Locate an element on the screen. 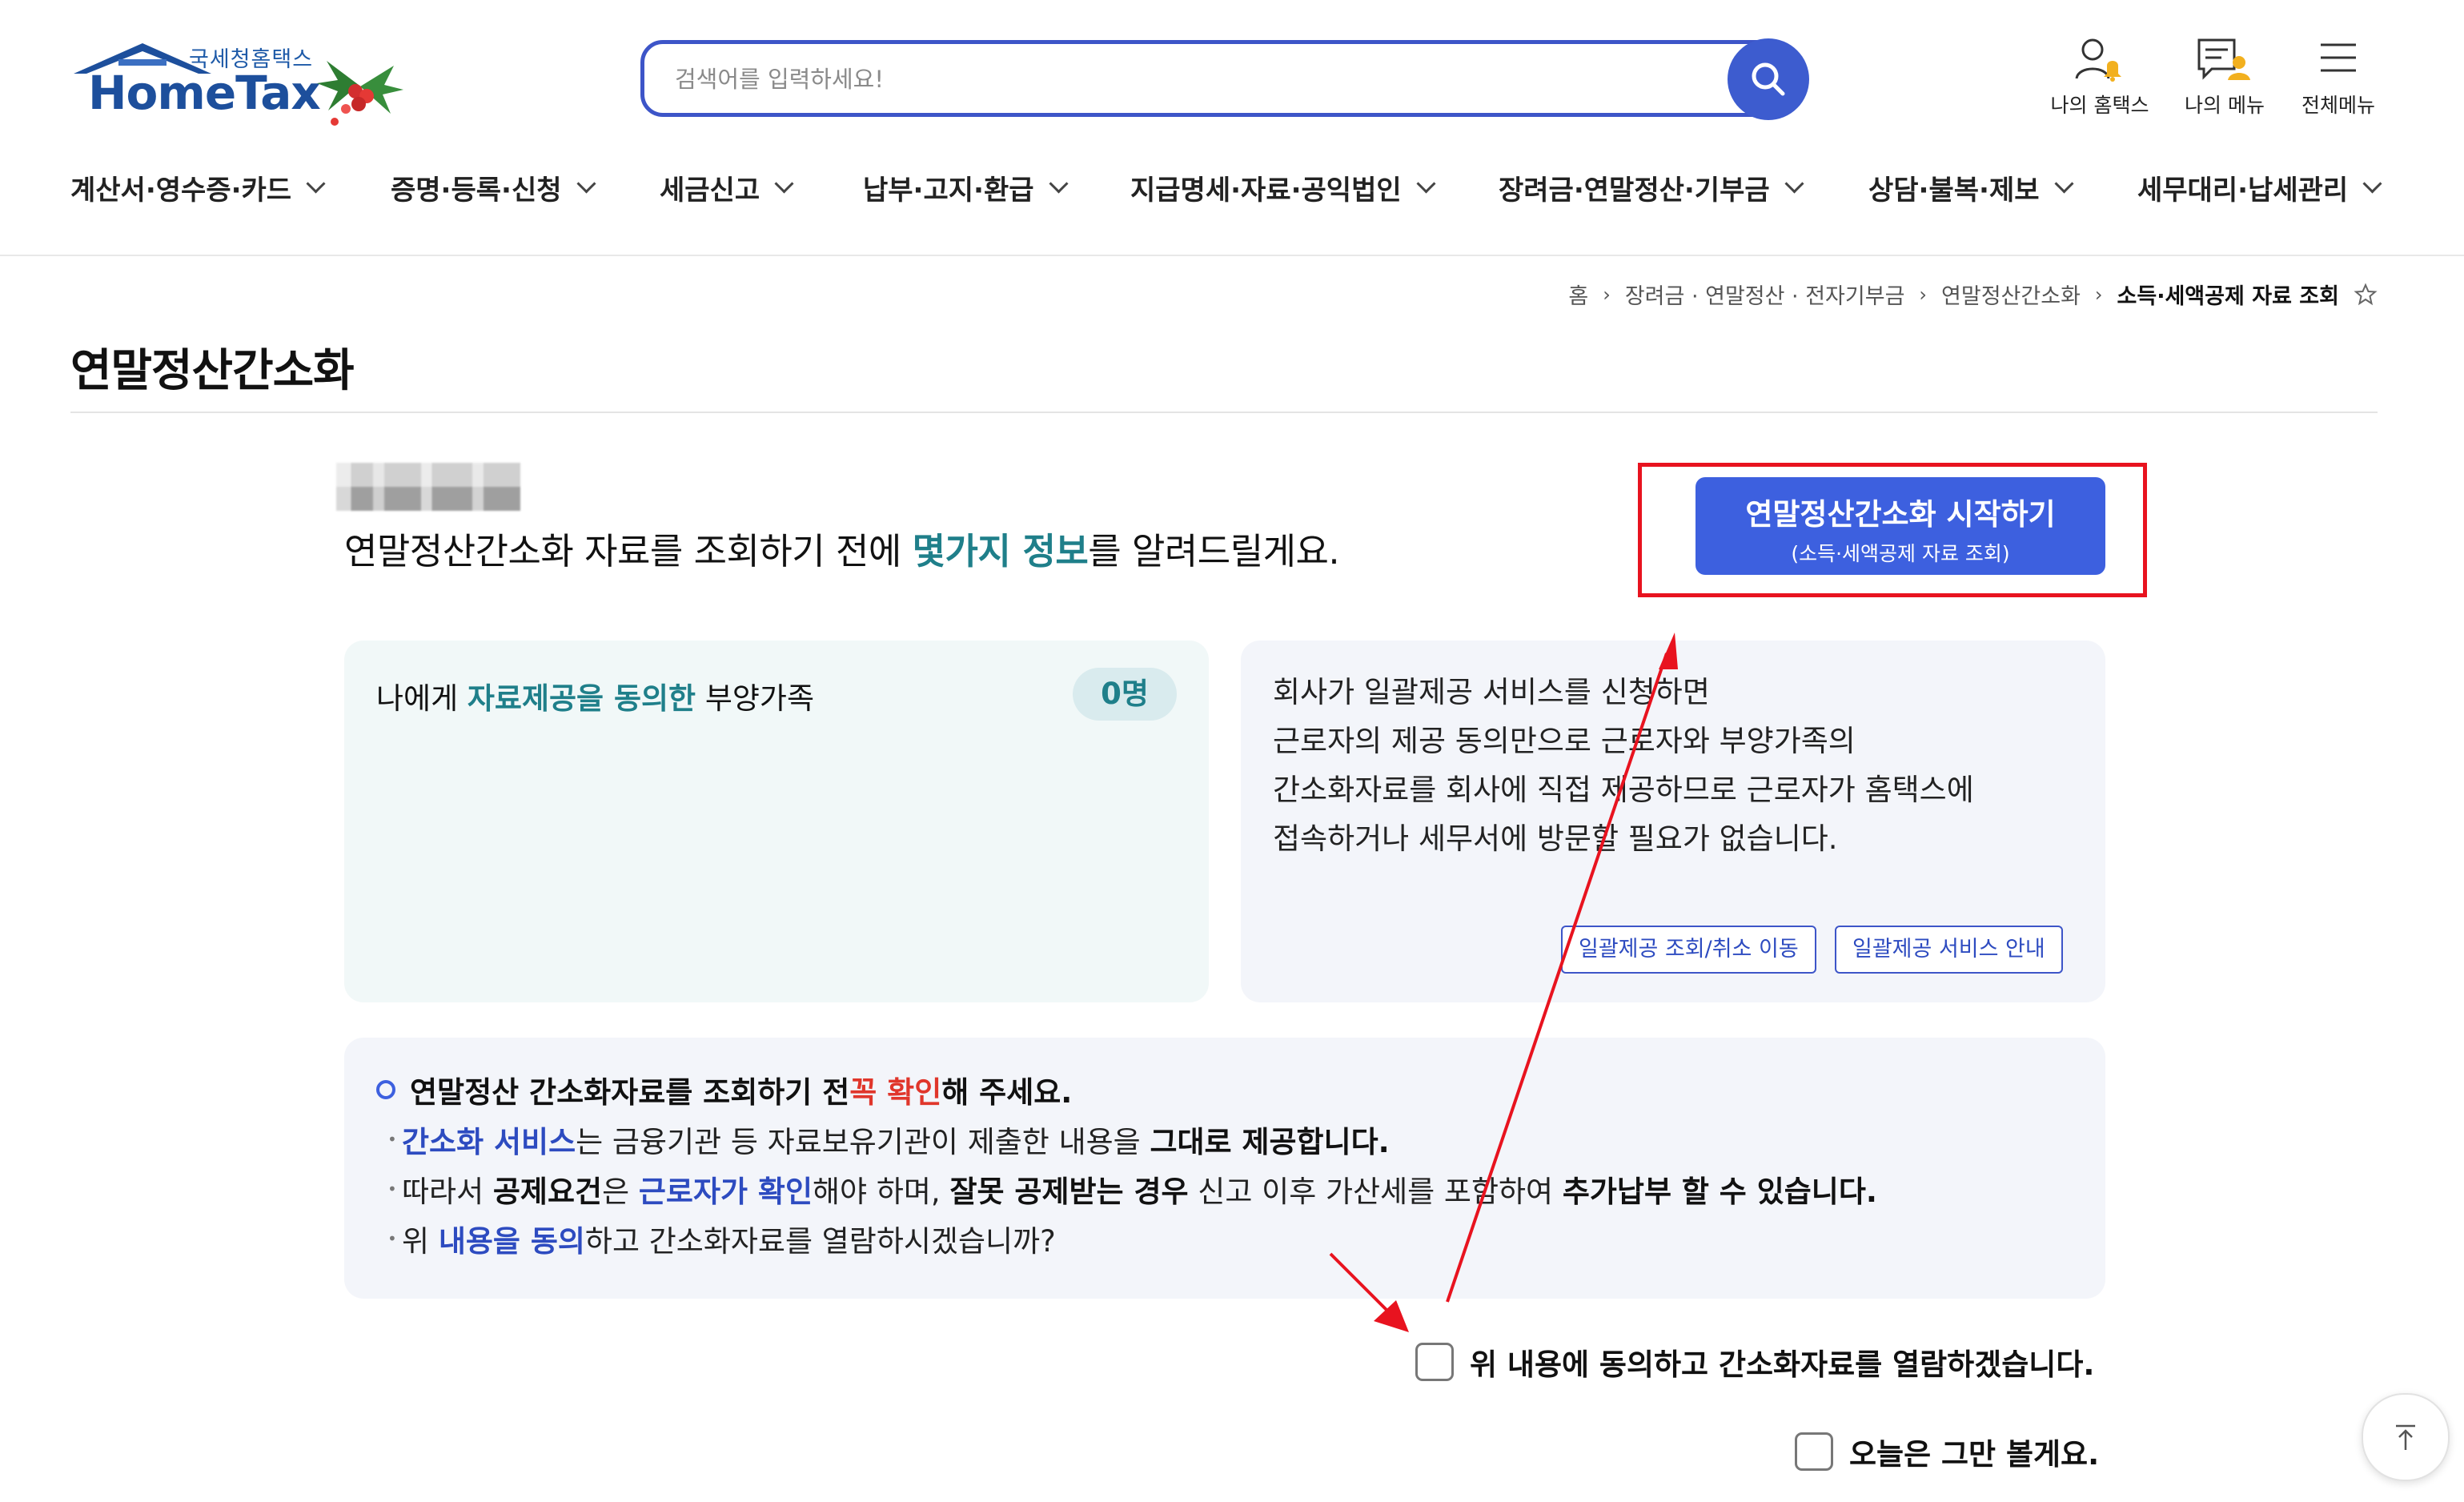 The width and height of the screenshot is (2464, 1502). search-box is located at coordinates (1215, 78).